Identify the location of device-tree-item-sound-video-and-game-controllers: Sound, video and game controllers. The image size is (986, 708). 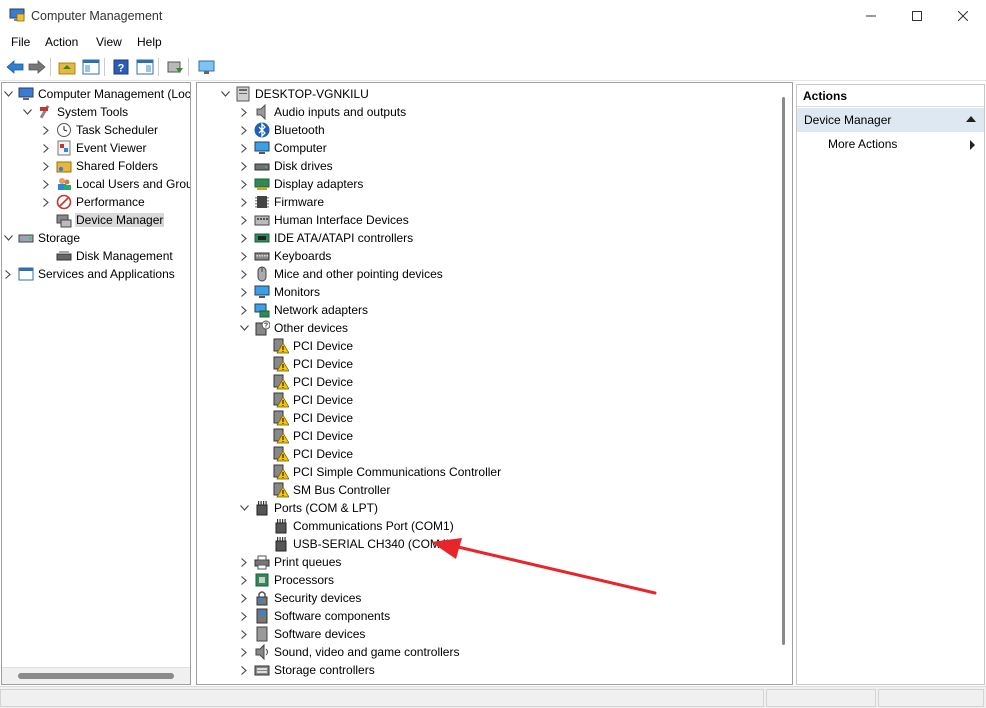
(349, 652).